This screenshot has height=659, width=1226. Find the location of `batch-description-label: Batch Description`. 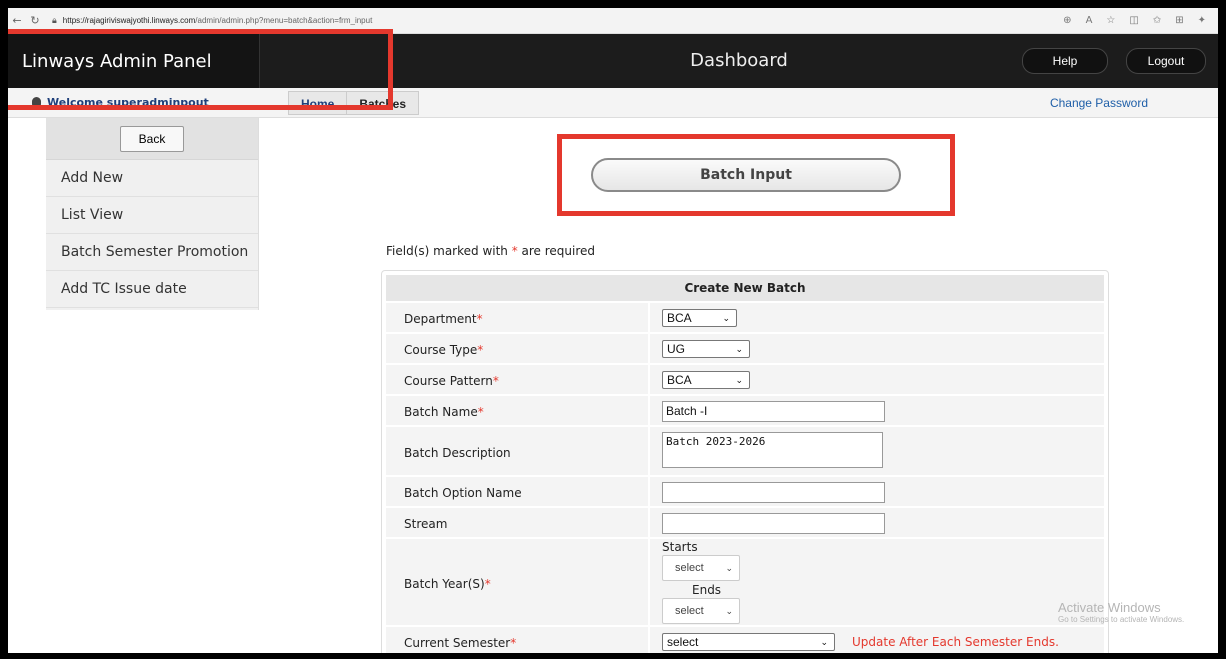

batch-description-label: Batch Description is located at coordinates (457, 453).